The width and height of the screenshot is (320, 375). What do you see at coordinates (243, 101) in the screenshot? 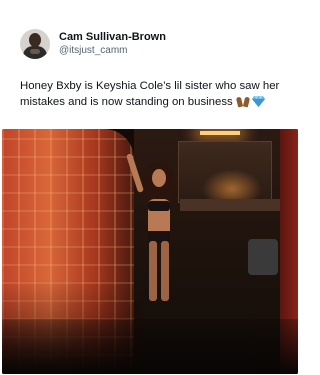
I see `raising-hands-icon` at bounding box center [243, 101].